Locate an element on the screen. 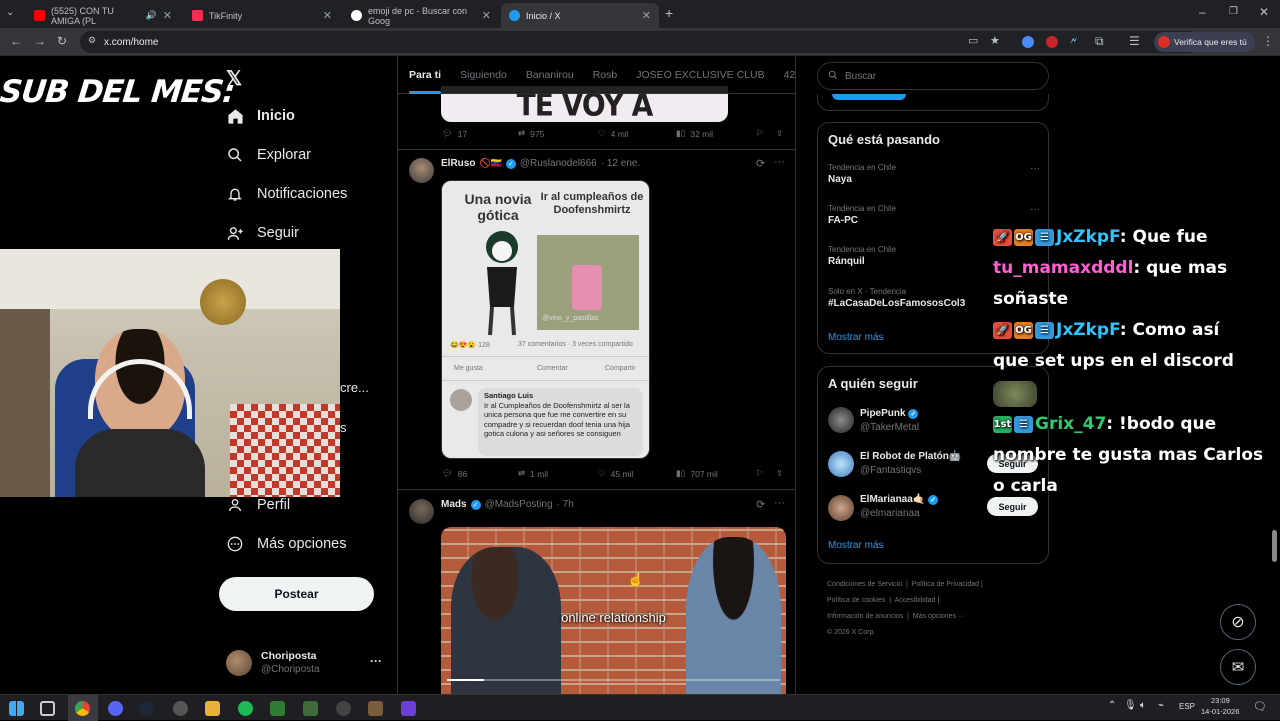 The height and width of the screenshot is (721, 1280). footer-link: Más opciones ··· is located at coordinates (939, 616).